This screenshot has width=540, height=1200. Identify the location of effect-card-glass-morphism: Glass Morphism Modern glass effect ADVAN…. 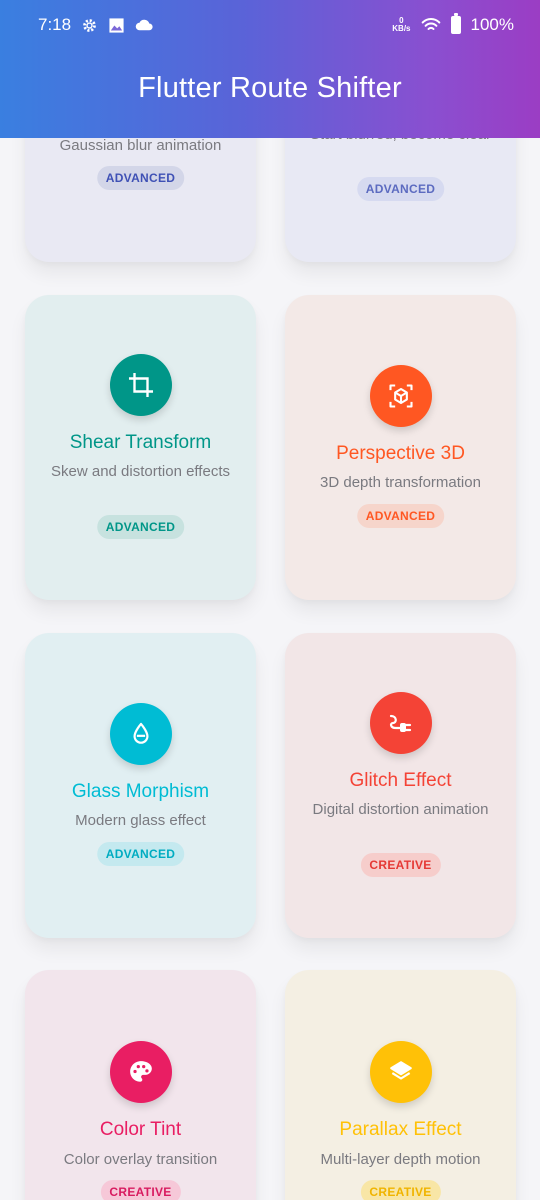
(140, 785).